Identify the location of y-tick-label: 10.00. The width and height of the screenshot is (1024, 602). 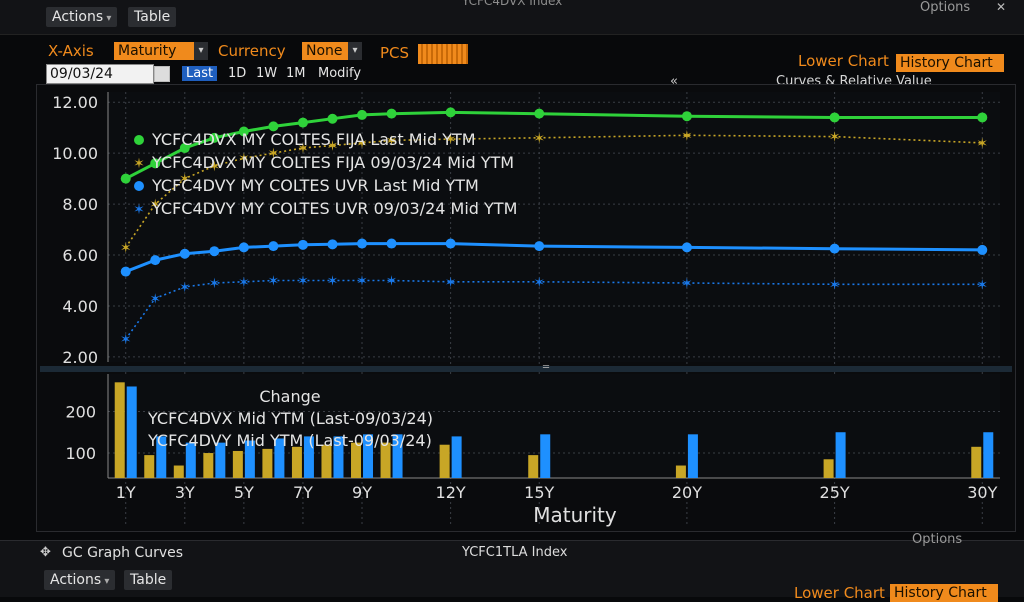
(75, 153).